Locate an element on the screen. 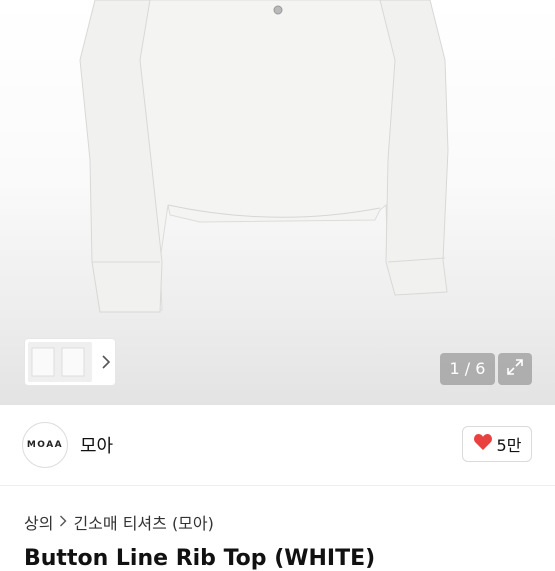 The image size is (555, 571). thumbnail-strip is located at coordinates (70, 362).